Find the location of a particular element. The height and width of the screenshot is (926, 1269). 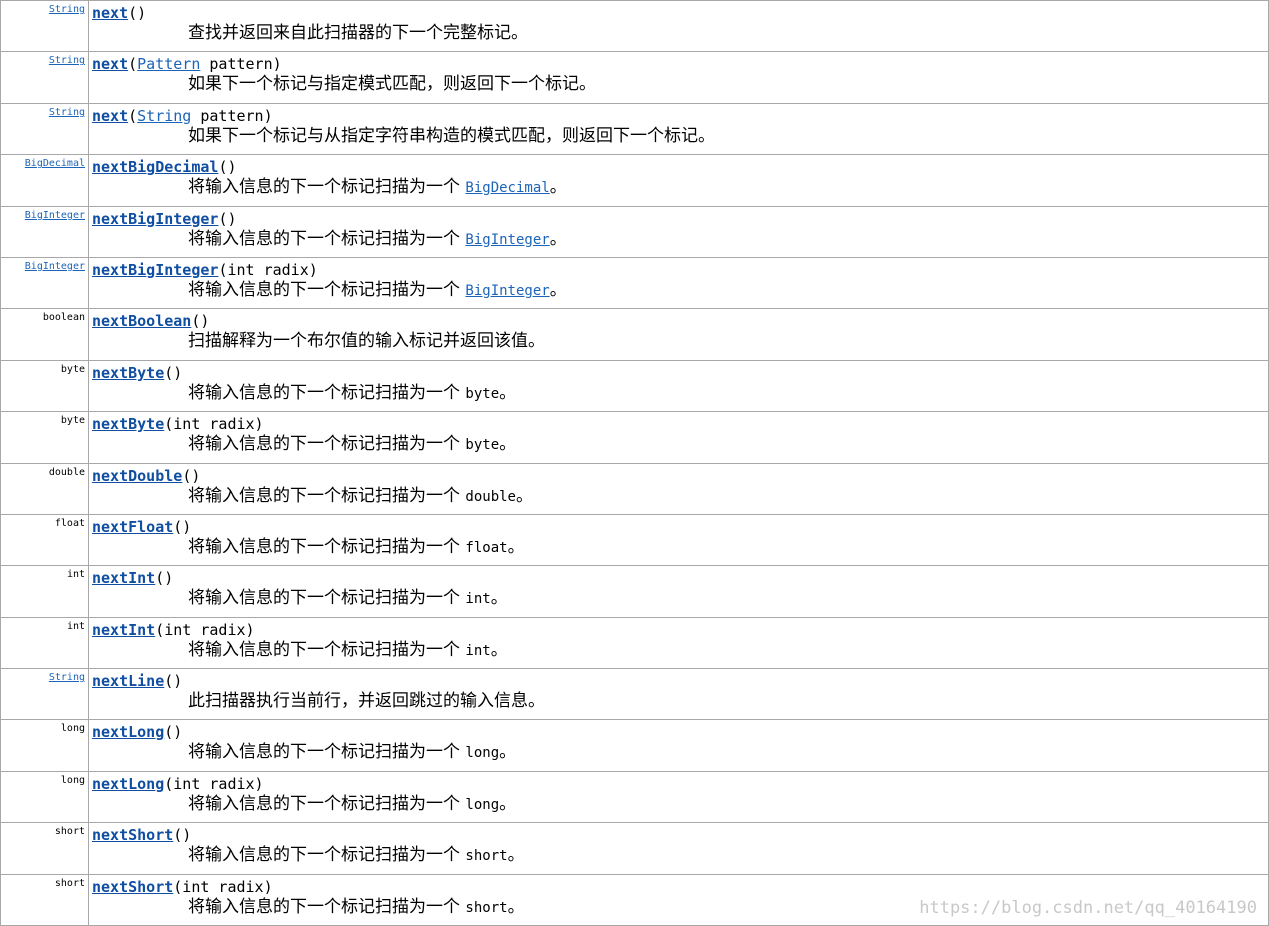

method-signature: nextLine() is located at coordinates (680, 681).